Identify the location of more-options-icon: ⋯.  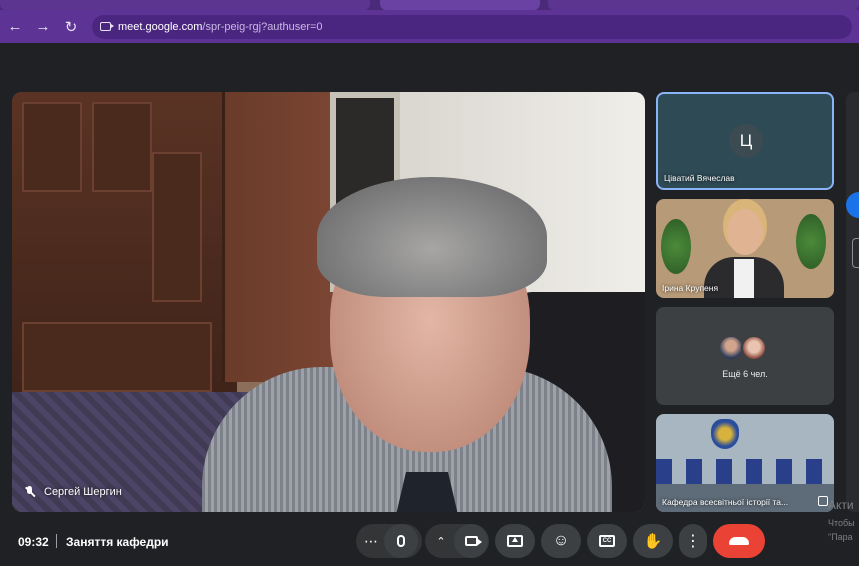
(371, 541).